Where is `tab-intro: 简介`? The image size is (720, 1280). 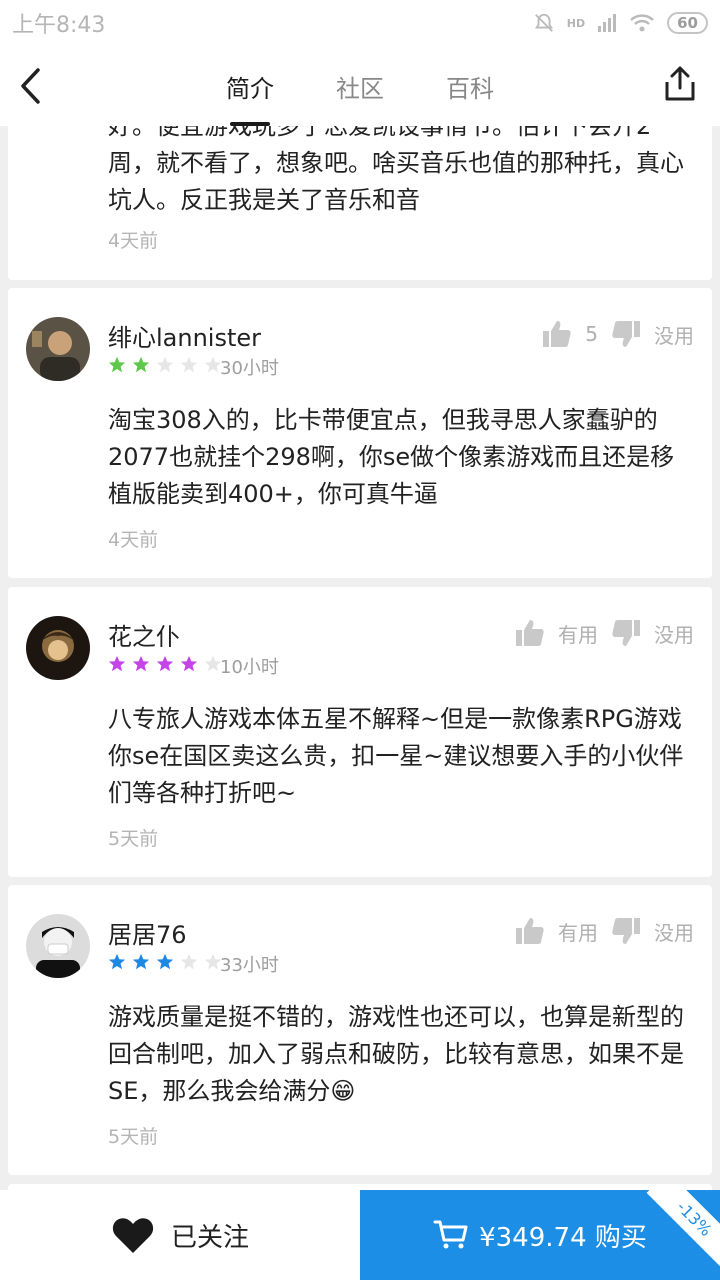
tab-intro: 简介 is located at coordinates (250, 86).